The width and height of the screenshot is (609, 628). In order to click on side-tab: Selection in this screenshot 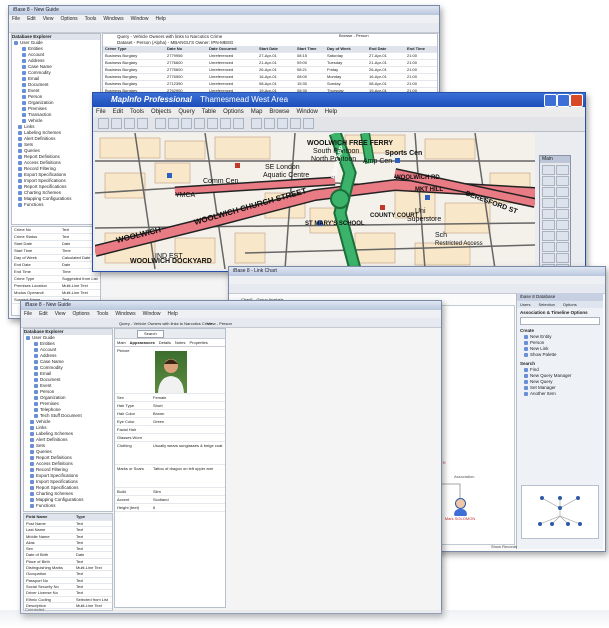, I will do `click(546, 304)`.